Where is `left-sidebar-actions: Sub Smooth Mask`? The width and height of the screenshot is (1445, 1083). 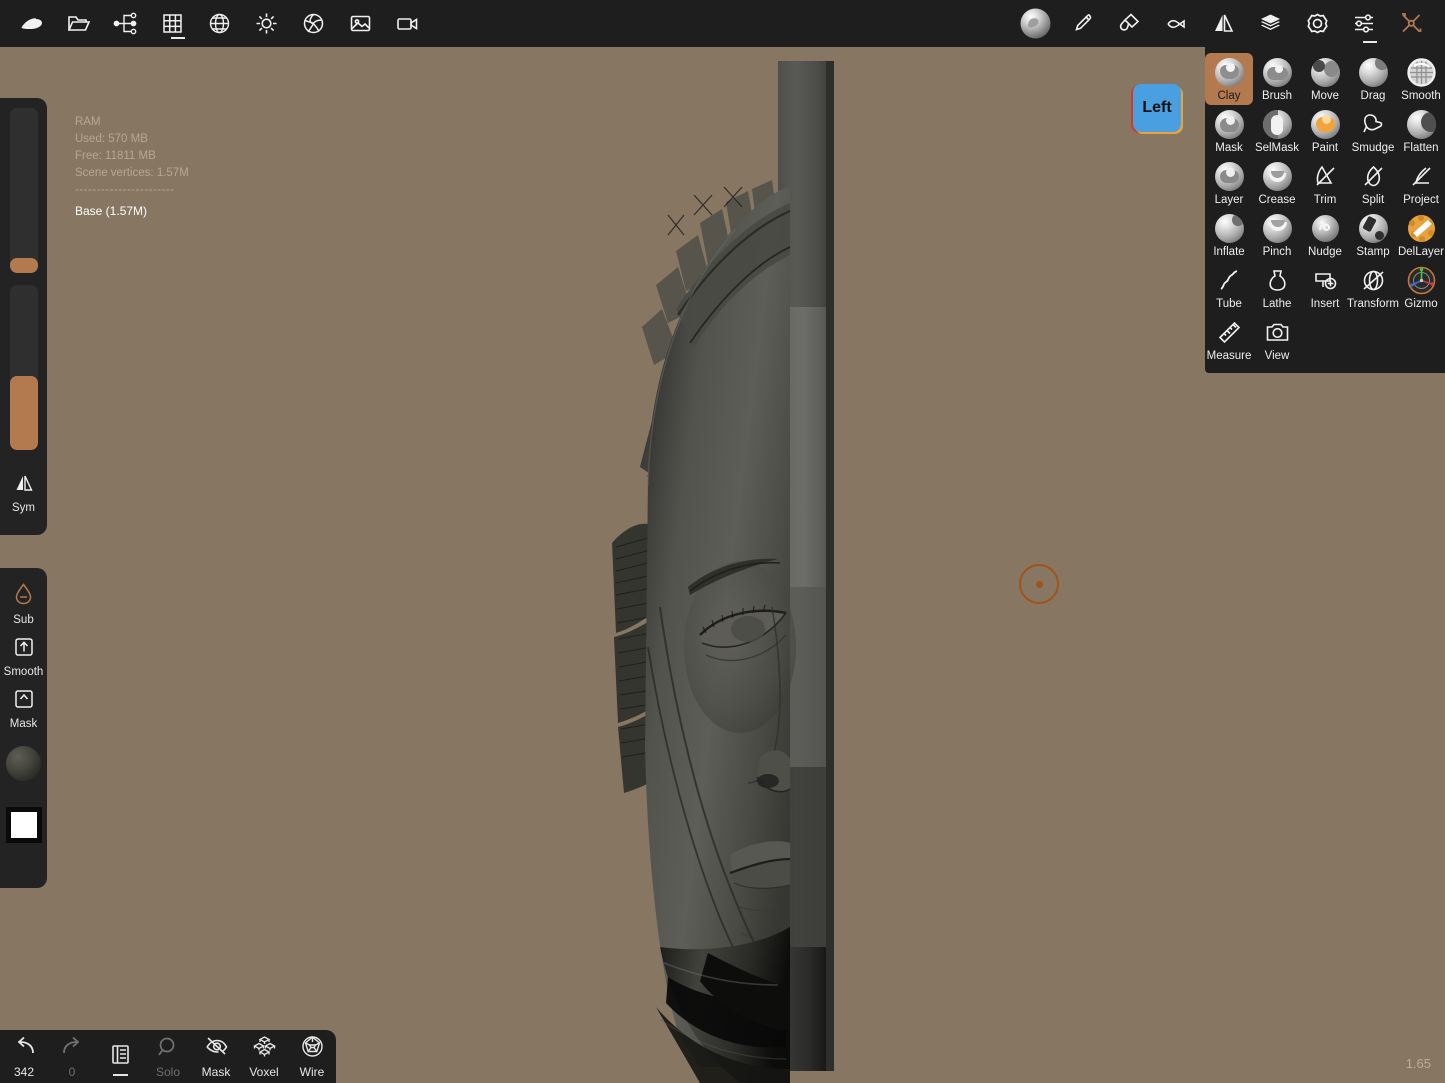
left-sidebar-actions: Sub Smooth Mask is located at coordinates (23, 728).